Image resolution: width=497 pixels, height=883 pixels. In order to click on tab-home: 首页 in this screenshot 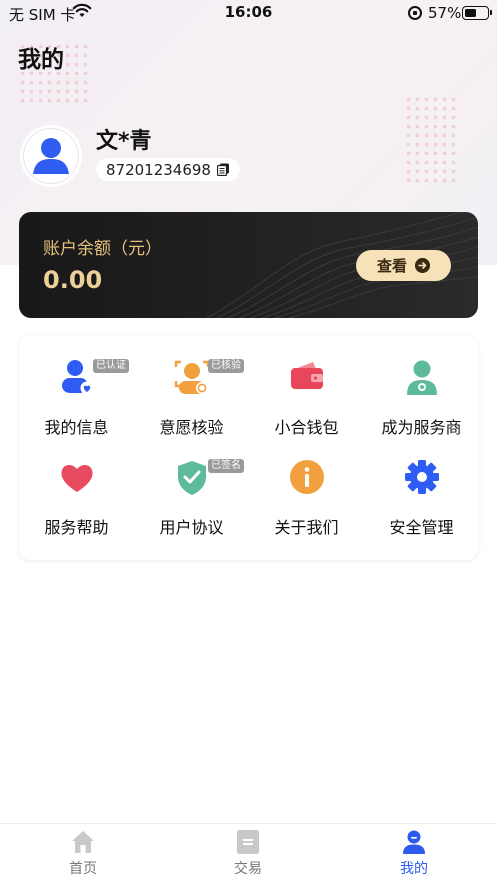, I will do `click(83, 853)`.